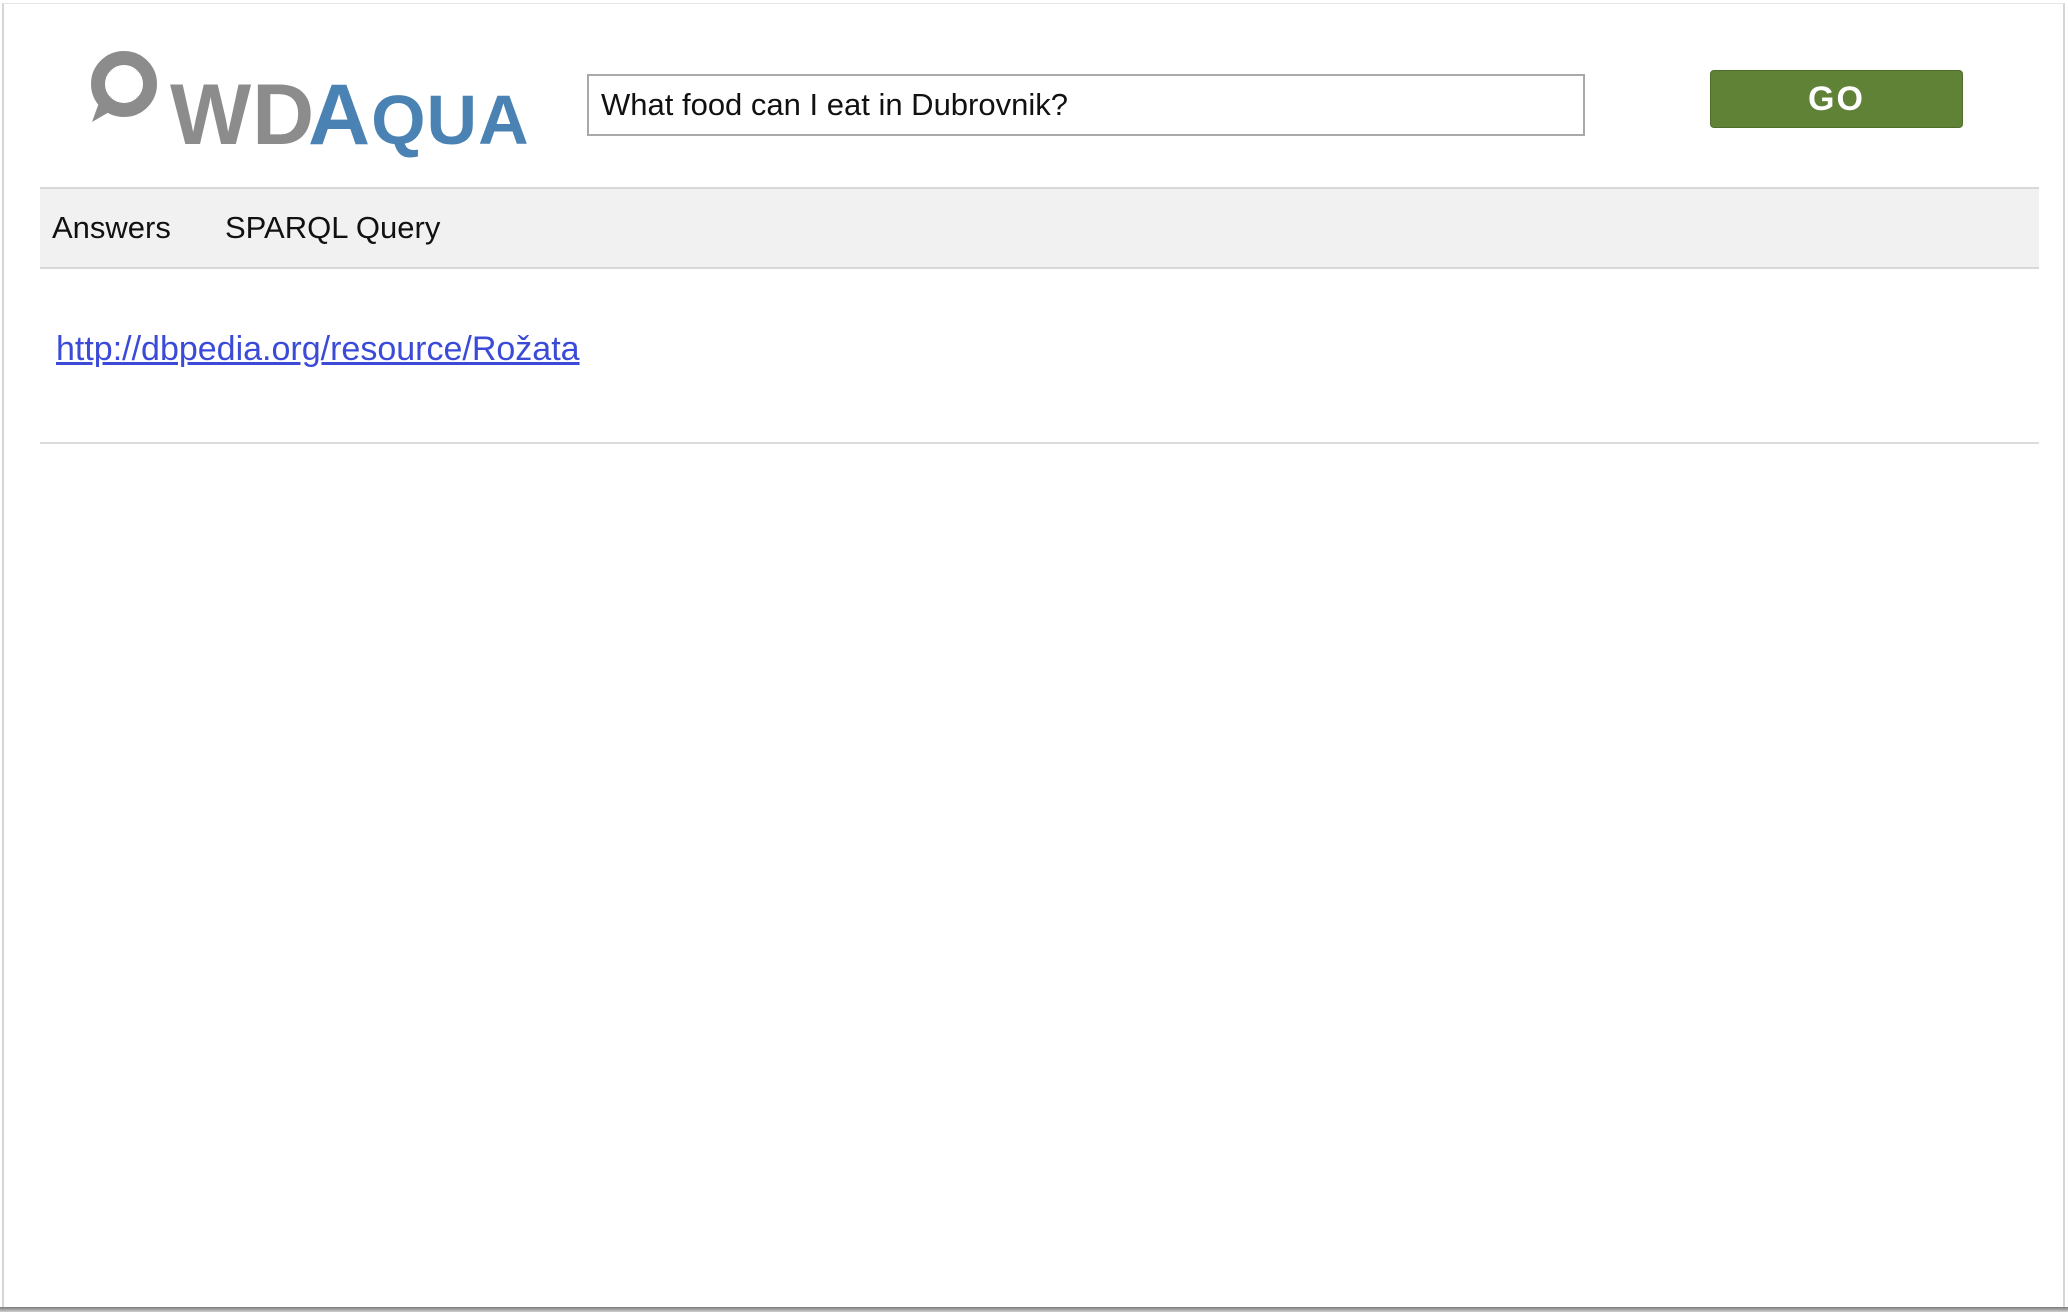  What do you see at coordinates (450, 120) in the screenshot?
I see `logo-text-aqua-rest: QUA` at bounding box center [450, 120].